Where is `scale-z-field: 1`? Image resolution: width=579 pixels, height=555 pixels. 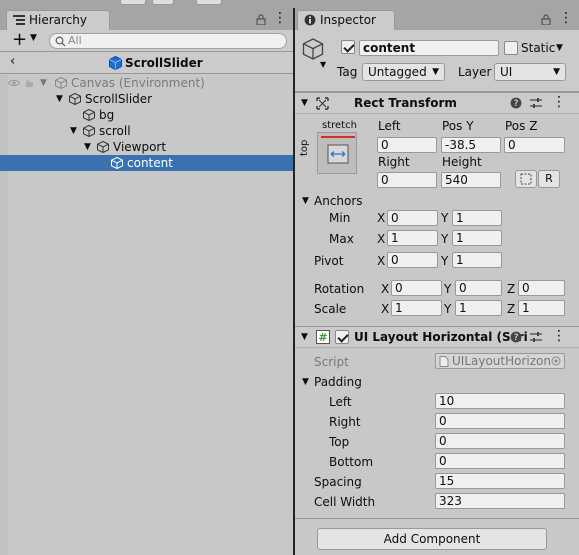 scale-z-field: 1 is located at coordinates (541, 308).